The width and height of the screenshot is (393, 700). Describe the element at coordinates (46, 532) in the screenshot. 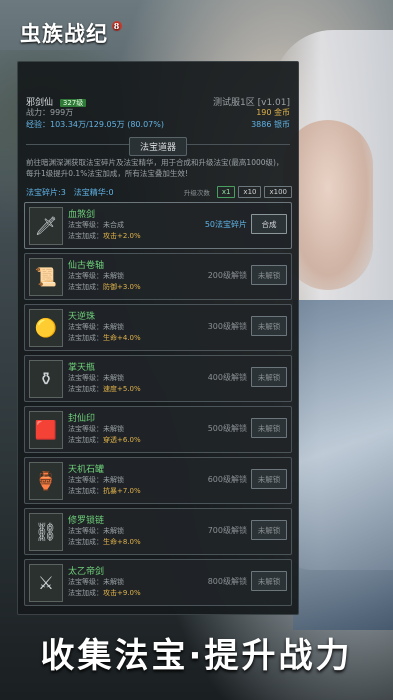

I see `chain-icon: ⛓` at that location.